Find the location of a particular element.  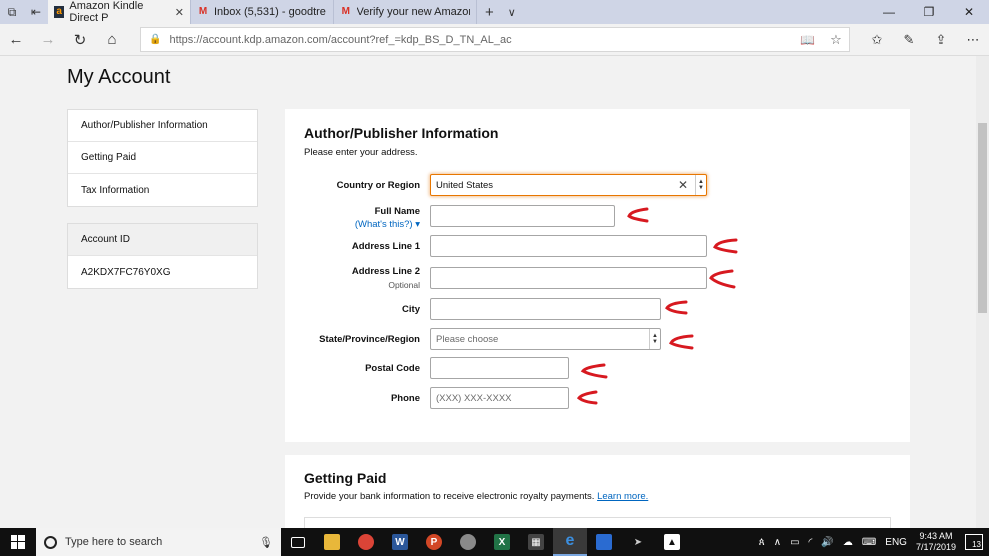

set-aside-tabs-icon: ⇤ is located at coordinates (36, 12).